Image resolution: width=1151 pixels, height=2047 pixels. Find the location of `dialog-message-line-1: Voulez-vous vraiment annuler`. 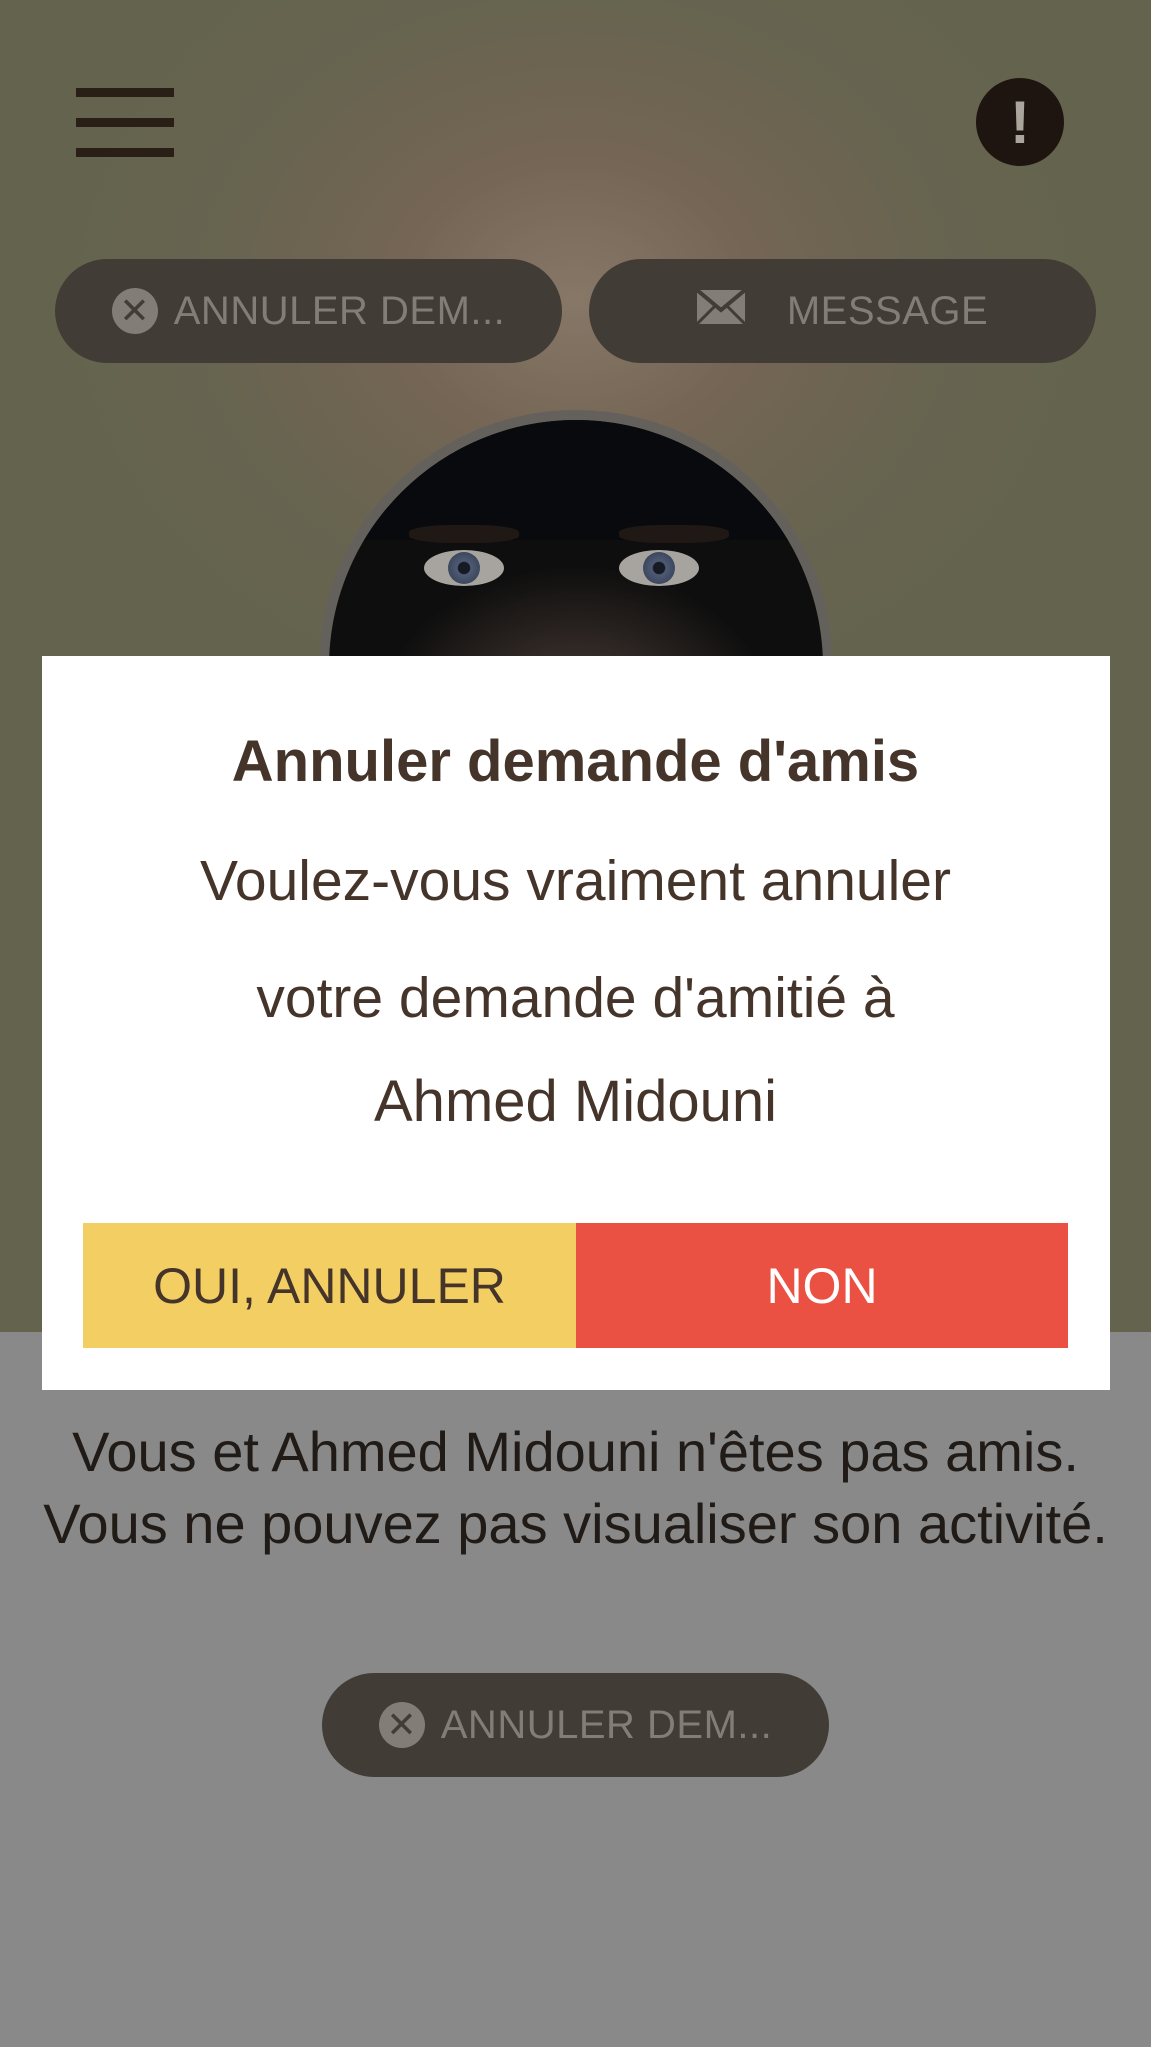

dialog-message-line-1: Voulez-vous vraiment annuler is located at coordinates (575, 881).